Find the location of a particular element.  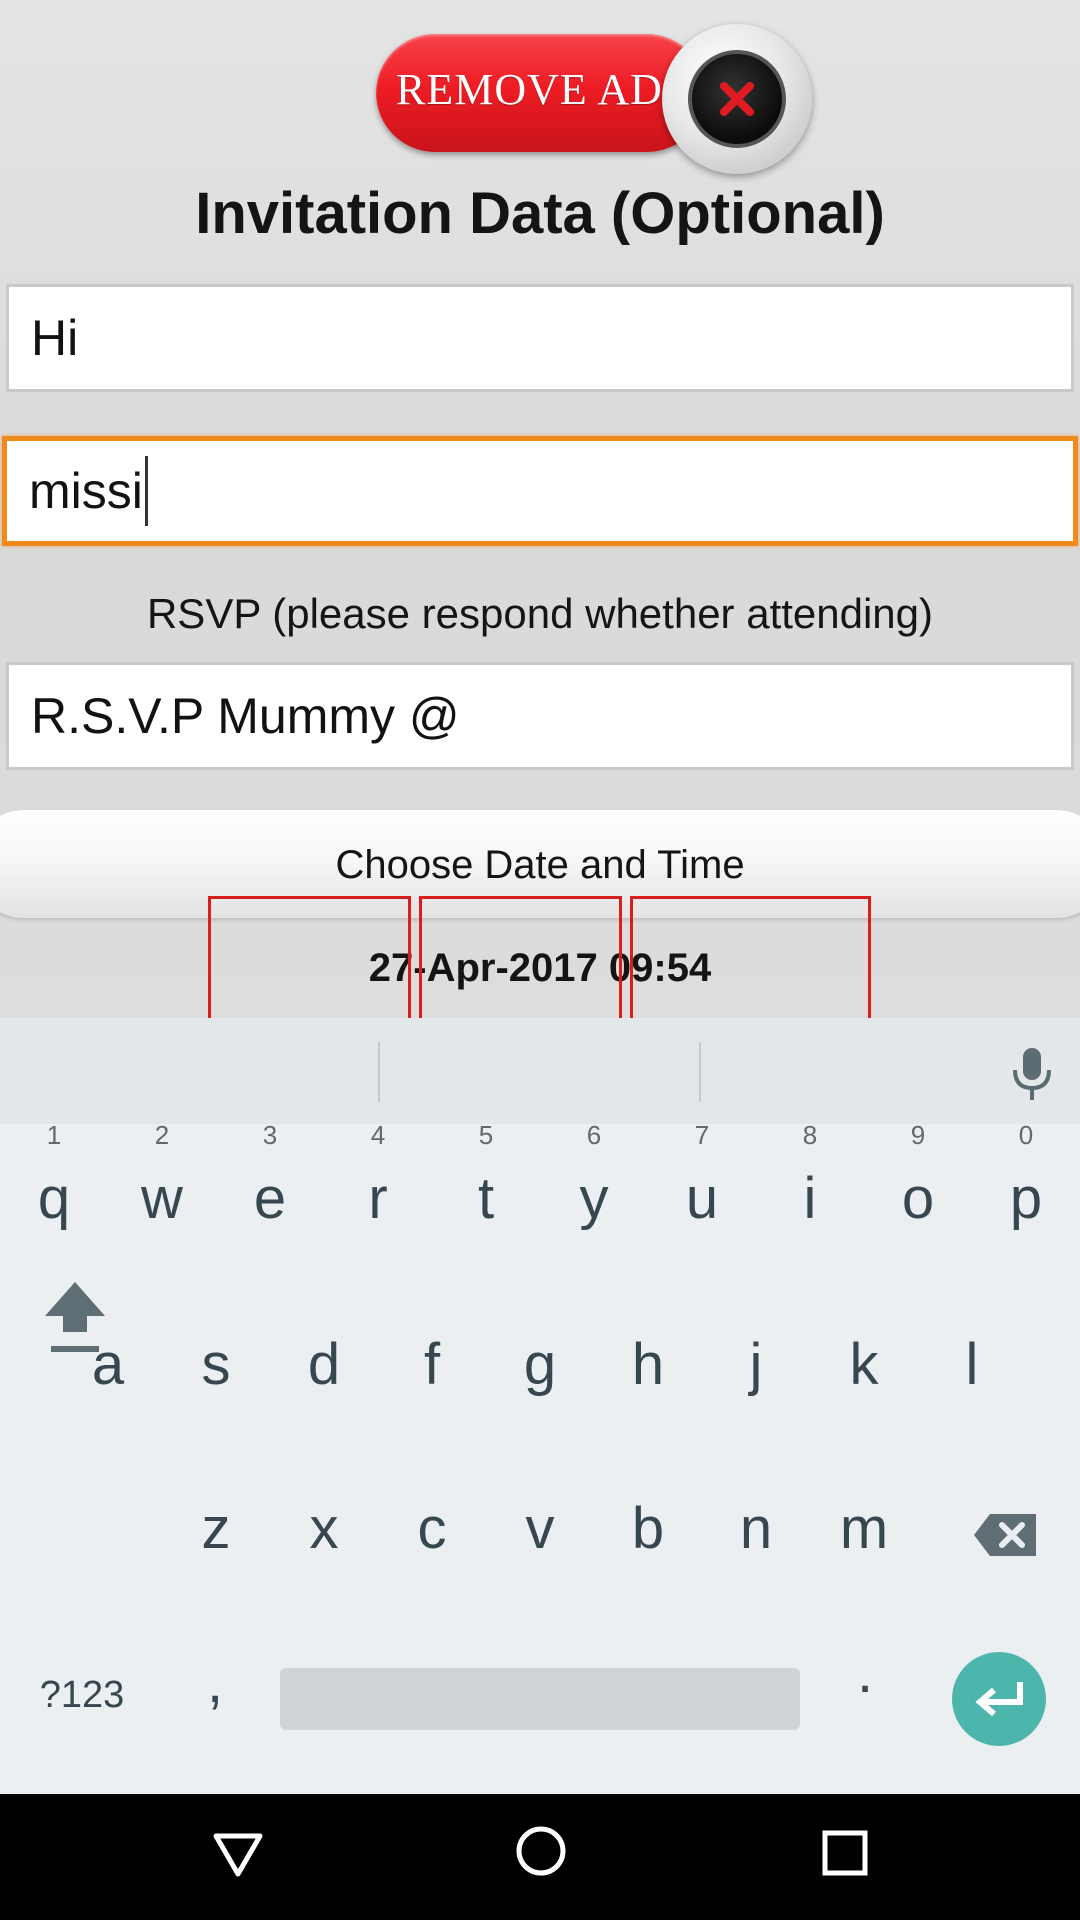

key-z: z is located at coordinates (216, 1529).